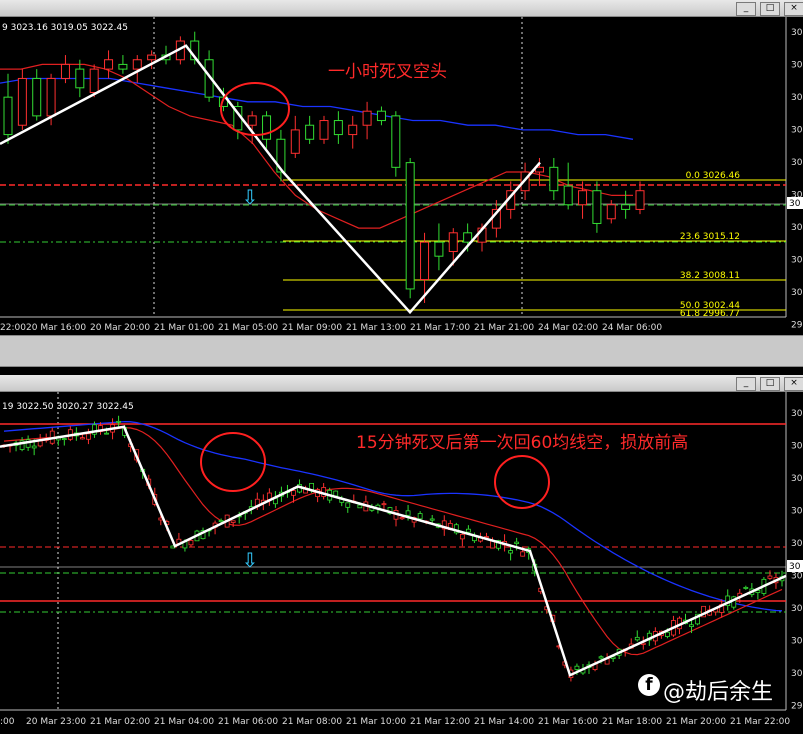 This screenshot has height=734, width=803. Describe the element at coordinates (632, 722) in the screenshot. I see `x-tick-label: 21 Mar 18:00` at that location.